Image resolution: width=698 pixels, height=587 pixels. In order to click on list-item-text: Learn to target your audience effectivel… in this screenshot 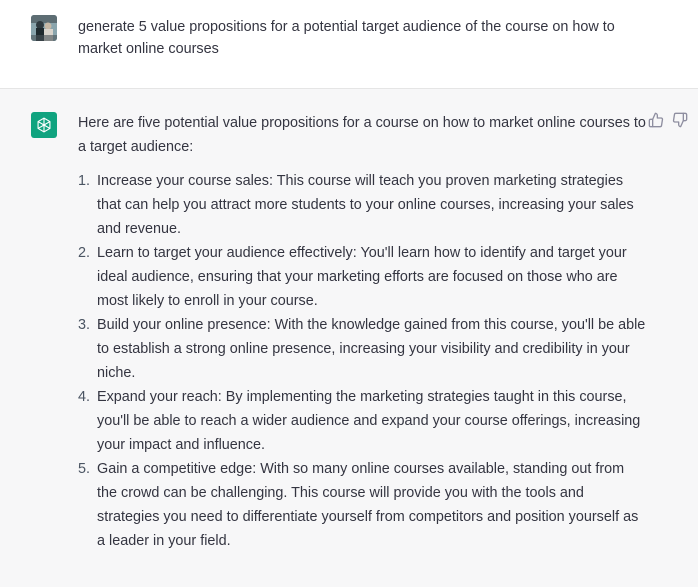, I will do `click(362, 277)`.